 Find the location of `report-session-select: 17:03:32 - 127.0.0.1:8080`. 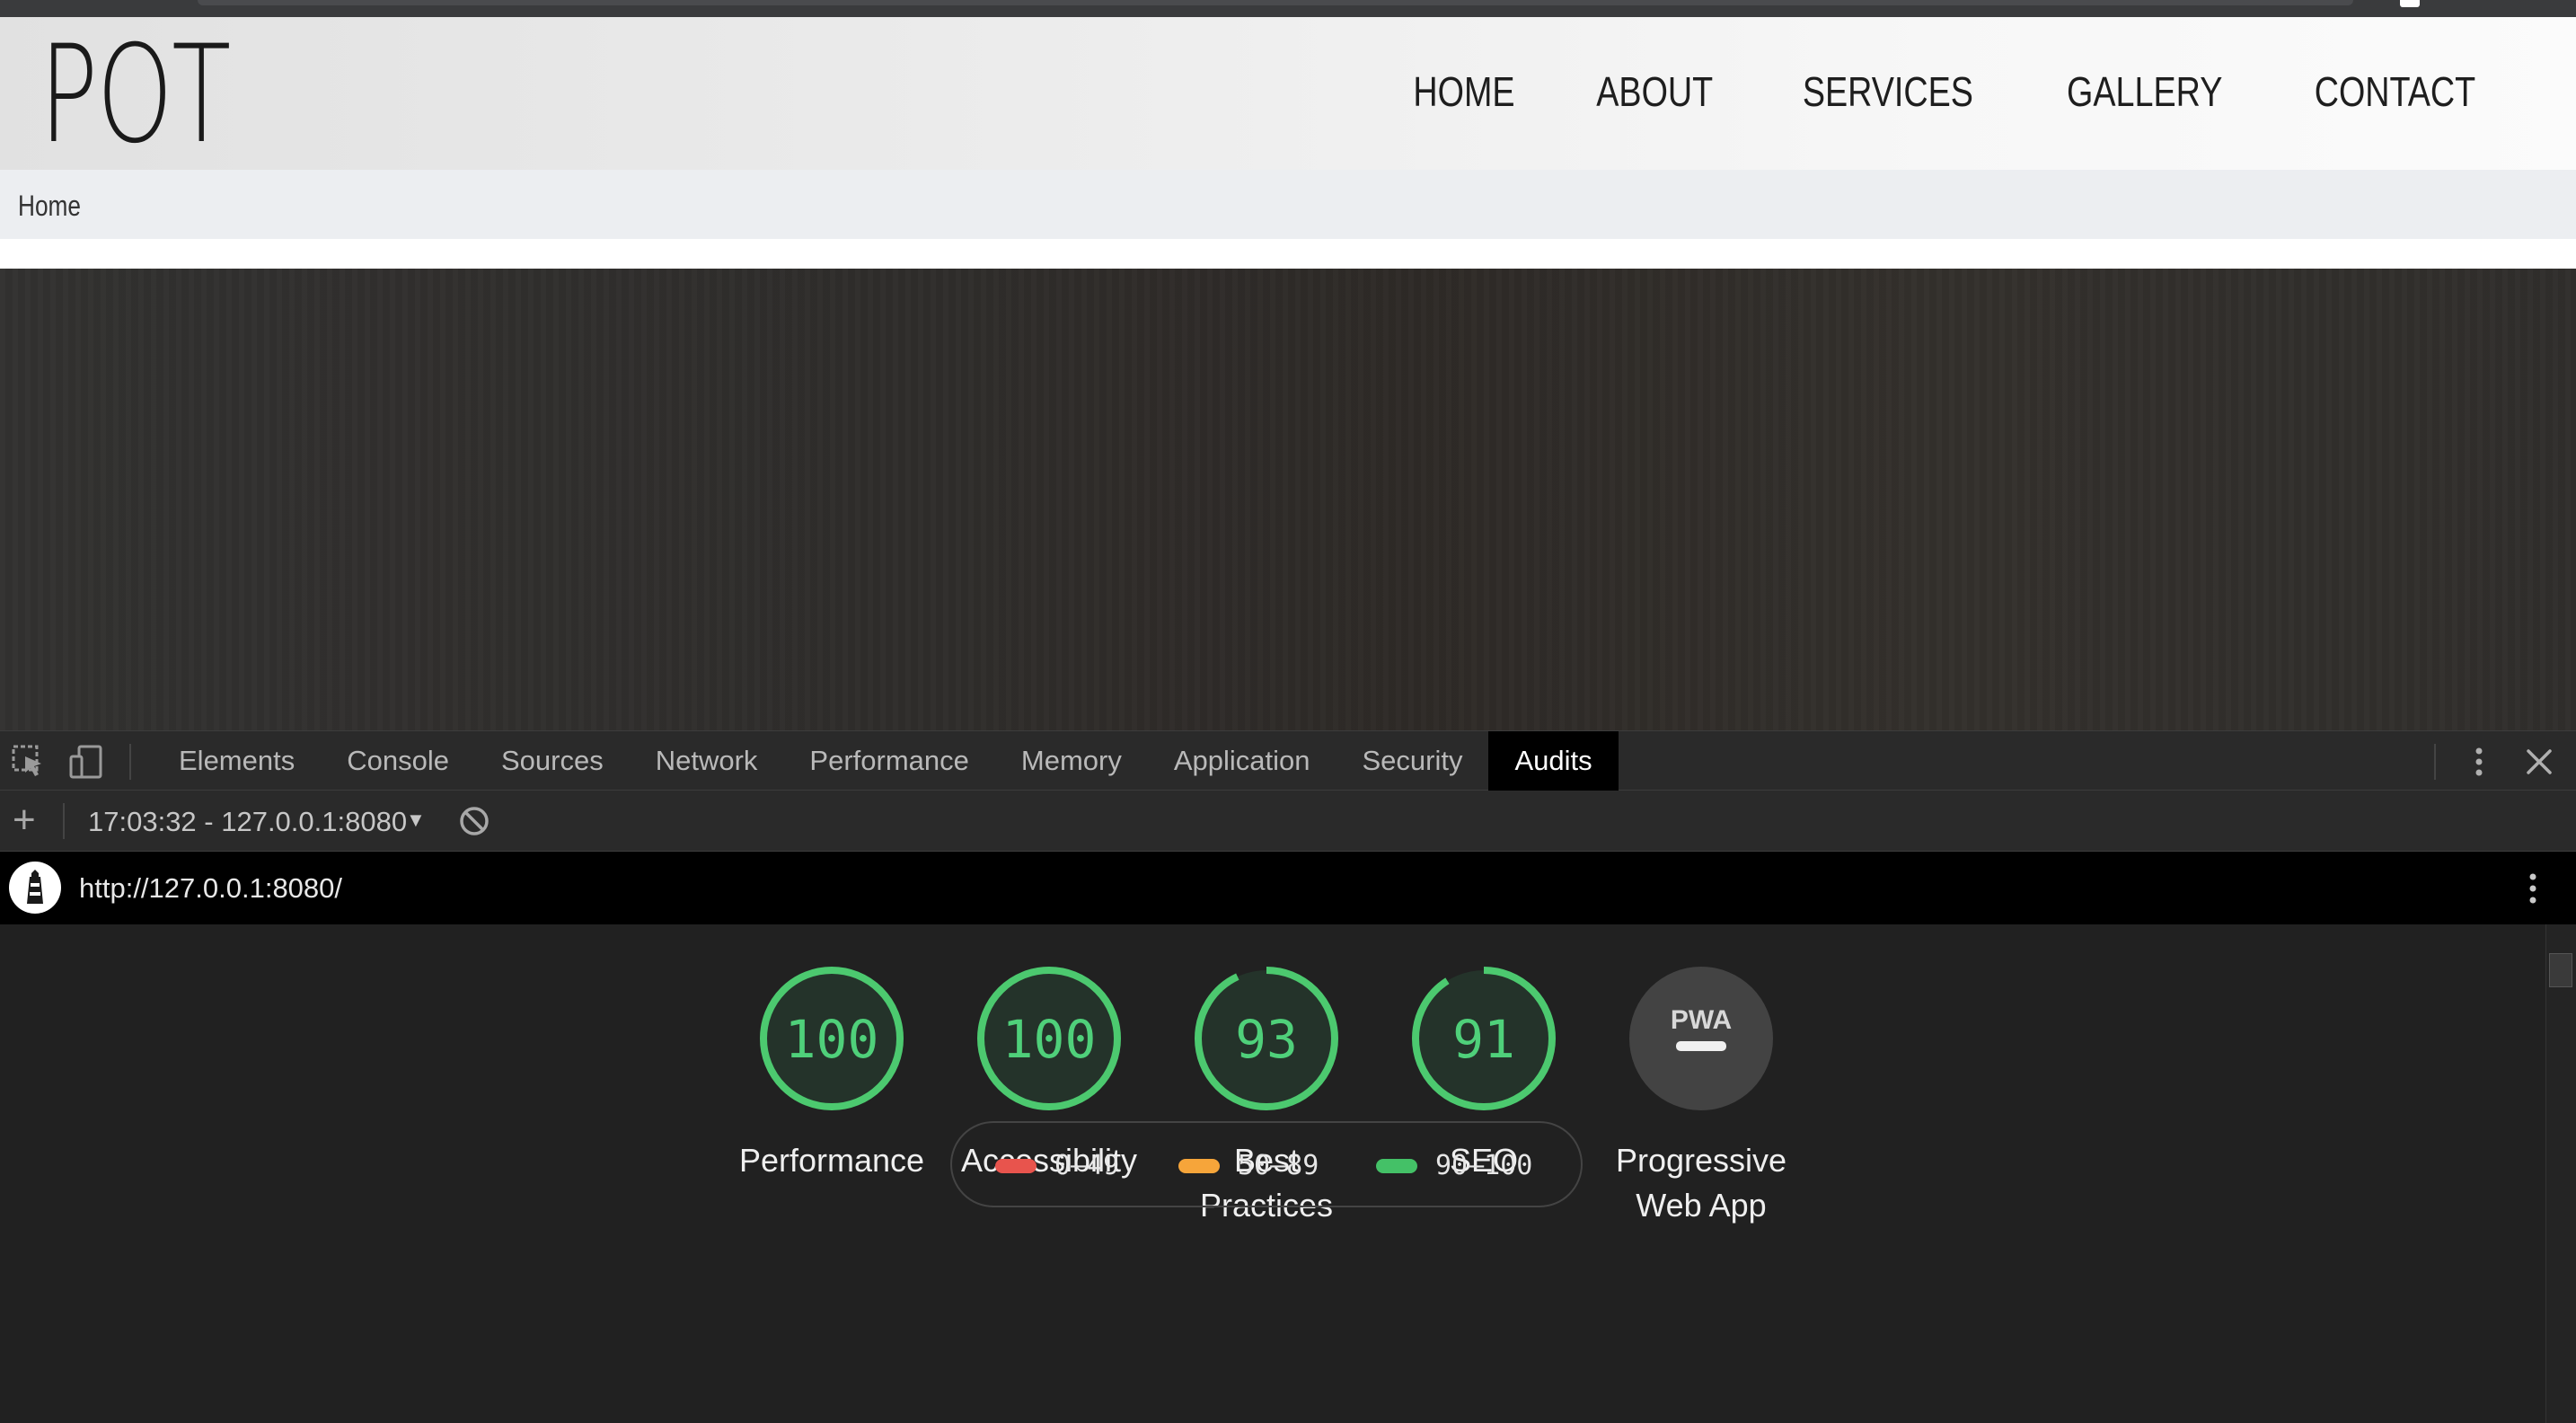

report-session-select: 17:03:32 - 127.0.0.1:8080 is located at coordinates (247, 822).